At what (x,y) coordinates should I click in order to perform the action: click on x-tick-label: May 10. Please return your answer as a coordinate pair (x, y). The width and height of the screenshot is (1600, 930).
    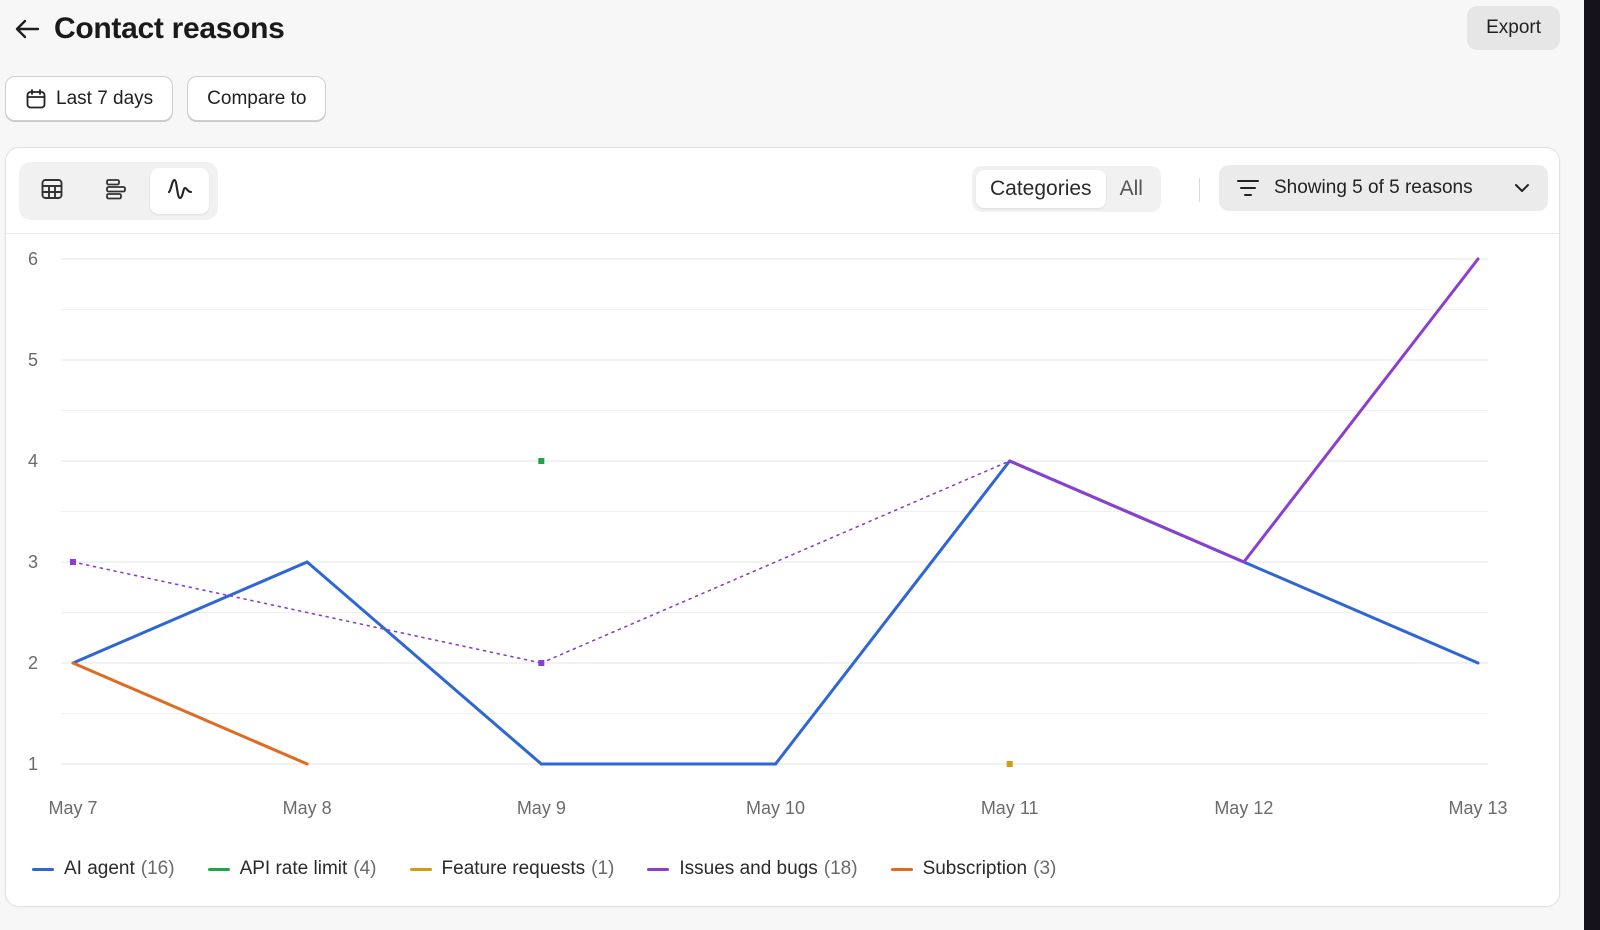
    Looking at the image, I should click on (775, 808).